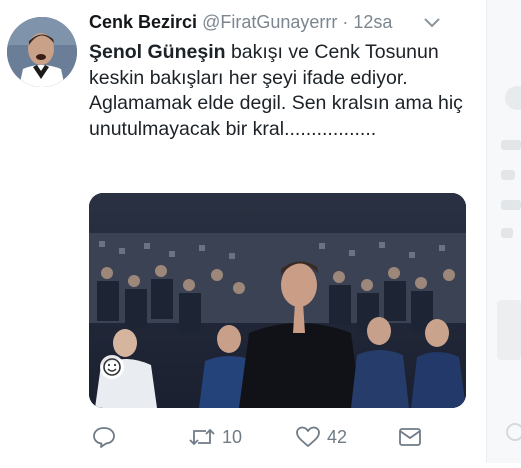  What do you see at coordinates (337, 436) in the screenshot?
I see `like-count: 42` at bounding box center [337, 436].